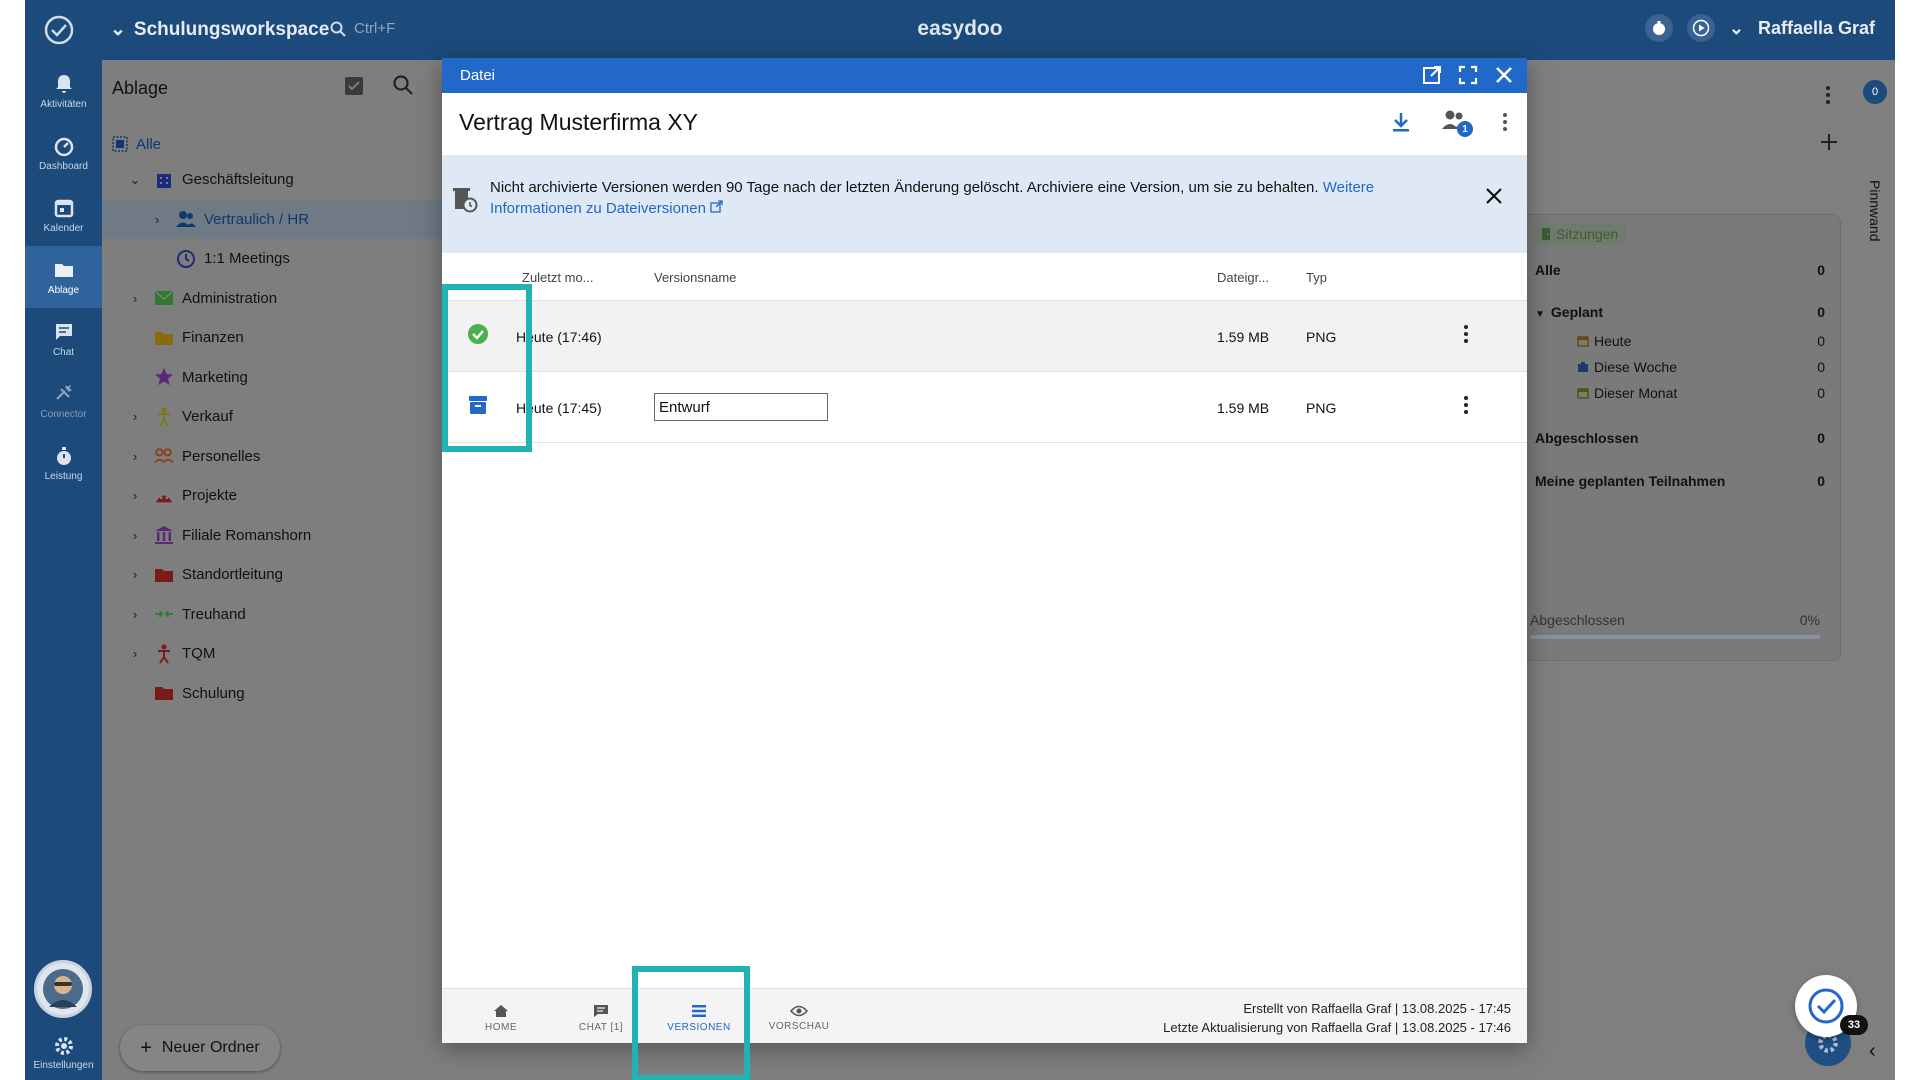 Image resolution: width=1920 pixels, height=1080 pixels. I want to click on rail-item-leistung: Leistung, so click(63, 463).